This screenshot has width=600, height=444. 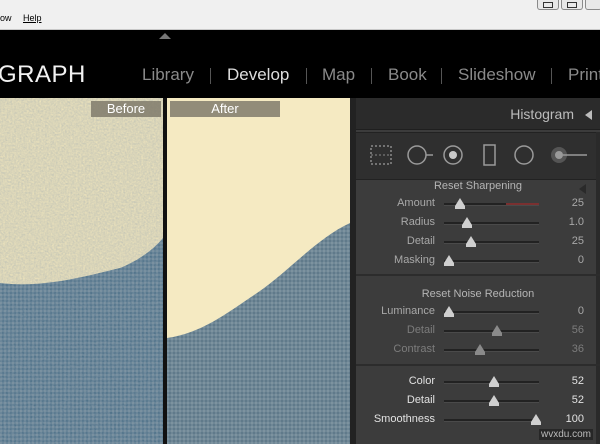 What do you see at coordinates (414, 349) in the screenshot?
I see `slider-label: Contrast` at bounding box center [414, 349].